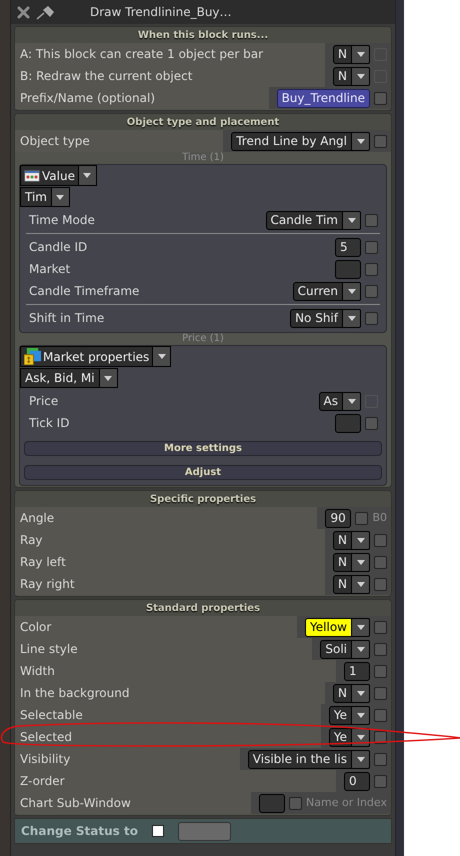  I want to click on field-label: Selectable, so click(51, 715).